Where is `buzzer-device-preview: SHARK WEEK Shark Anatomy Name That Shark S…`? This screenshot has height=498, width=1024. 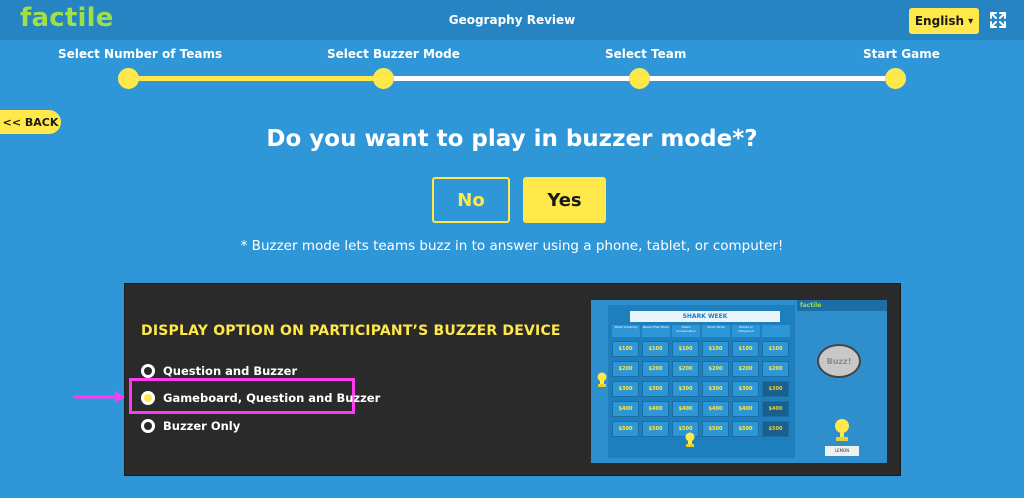
buzzer-device-preview: SHARK WEEK Shark Anatomy Name That Shark S… is located at coordinates (739, 381).